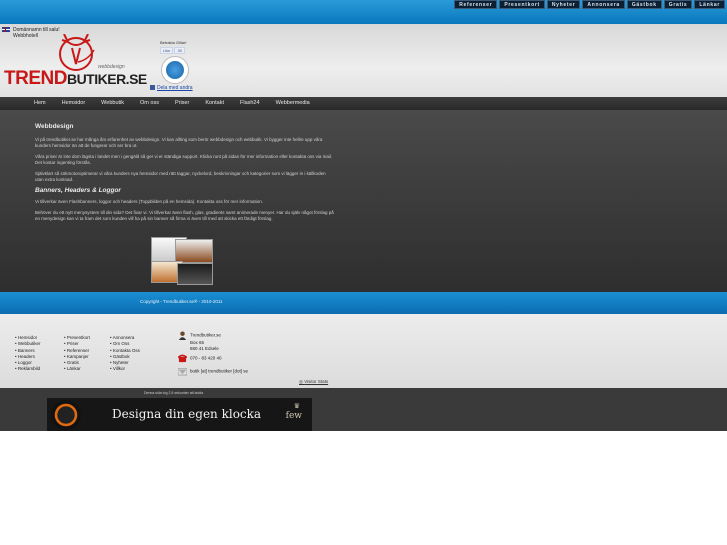 The width and height of the screenshot is (727, 545). What do you see at coordinates (175, 88) in the screenshot?
I see `share-label: Dela med andra` at bounding box center [175, 88].